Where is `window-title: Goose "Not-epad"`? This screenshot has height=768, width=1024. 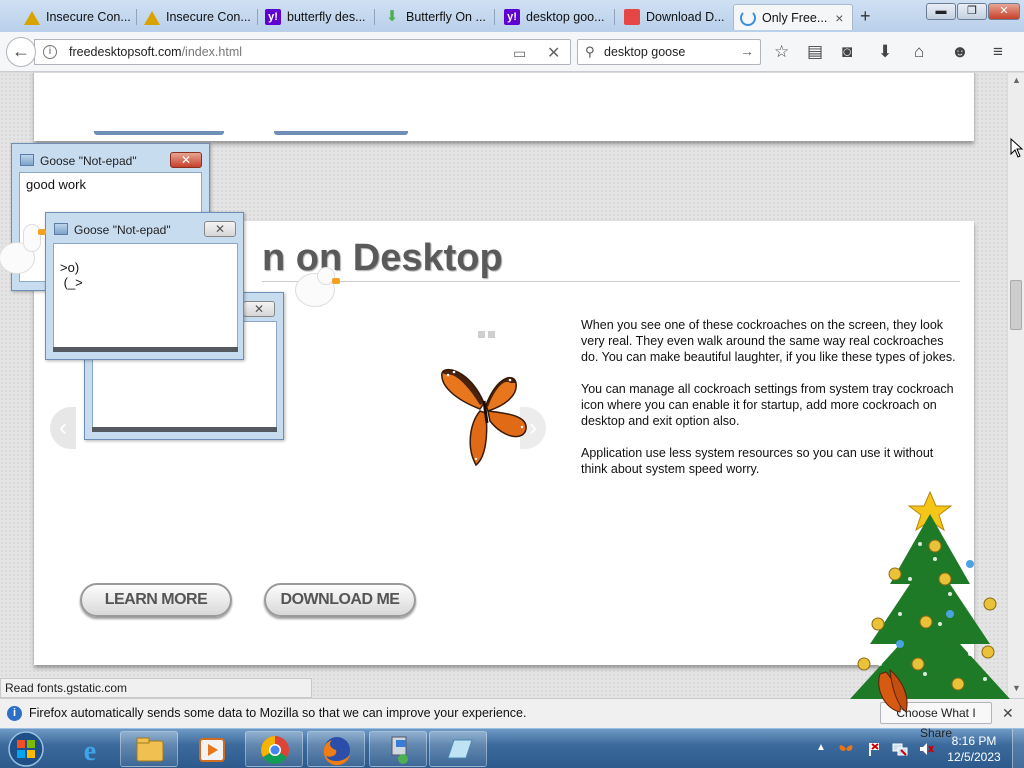
window-title: Goose "Not-epad" is located at coordinates (88, 161).